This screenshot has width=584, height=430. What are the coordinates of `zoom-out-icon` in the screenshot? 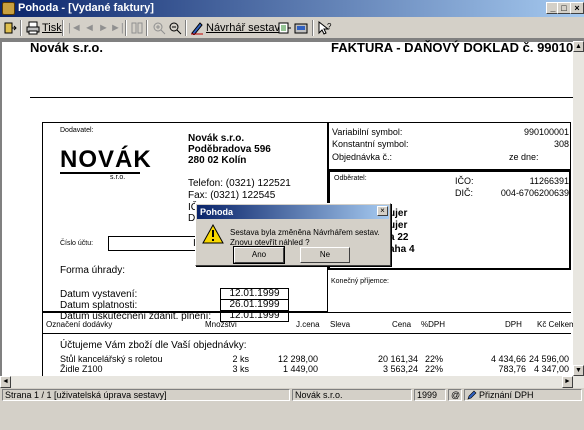 It's located at (175, 28).